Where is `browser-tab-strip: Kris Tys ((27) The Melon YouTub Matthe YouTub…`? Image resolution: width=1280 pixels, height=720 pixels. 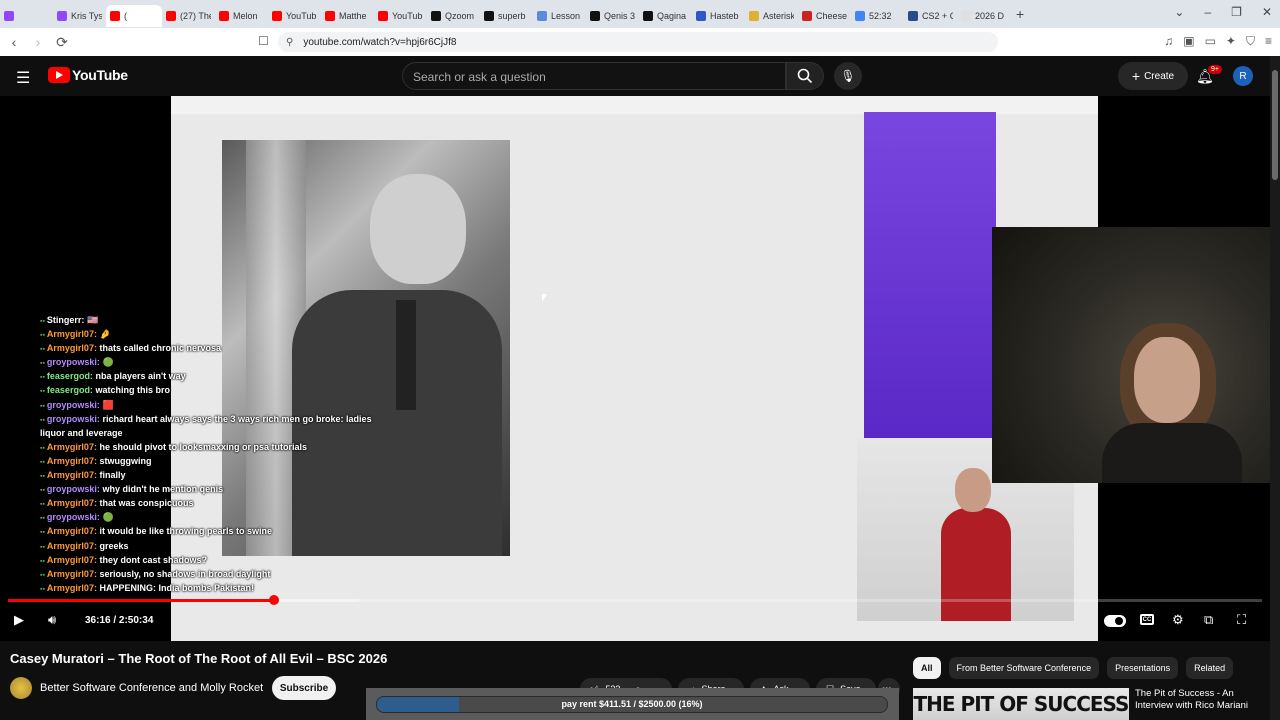 browser-tab-strip: Kris Tys ((27) The Melon YouTub Matthe YouTub… is located at coordinates (640, 14).